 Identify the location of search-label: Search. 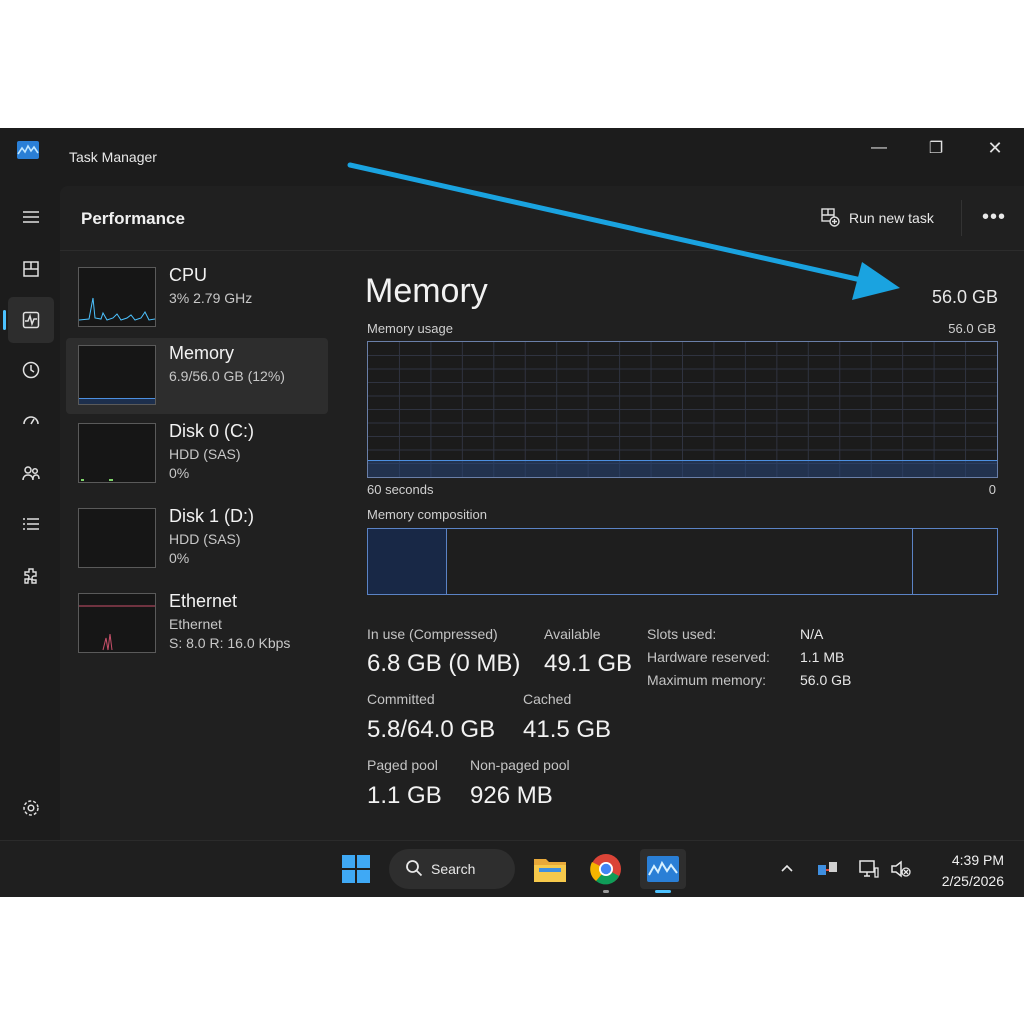
(453, 869).